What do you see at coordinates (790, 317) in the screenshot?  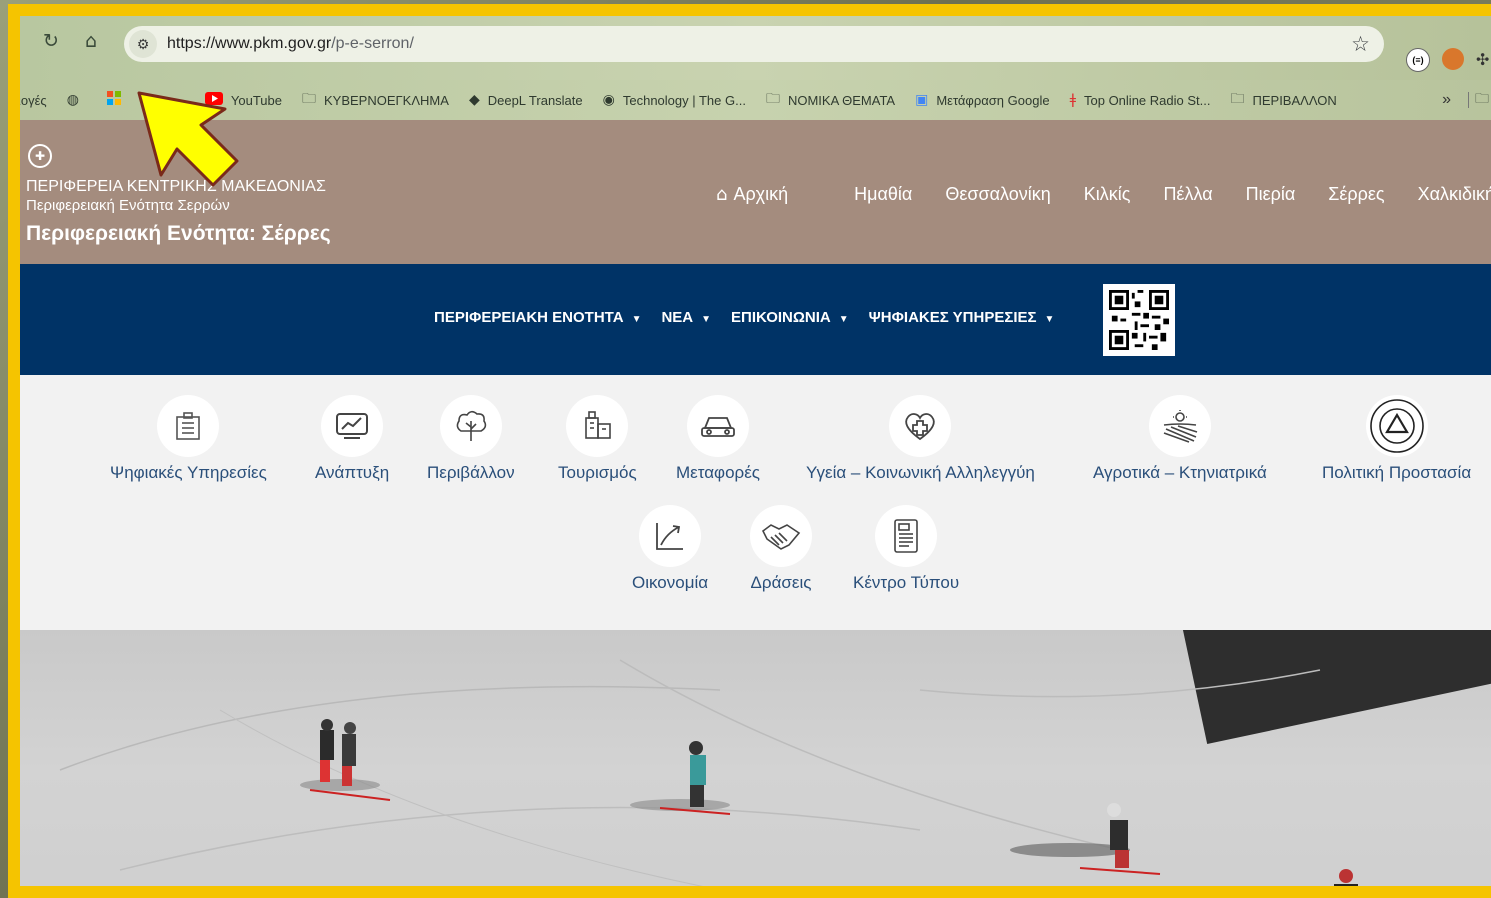 I see `menu-contact: ΕΠΙΚΟΙΝΩΝΙΑ ▼` at bounding box center [790, 317].